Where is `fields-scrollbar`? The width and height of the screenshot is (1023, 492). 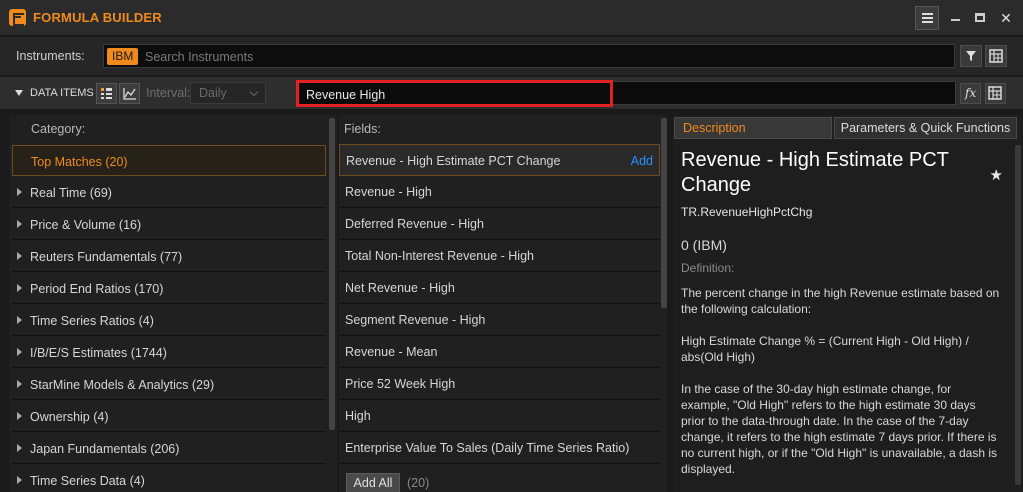
fields-scrollbar is located at coordinates (664, 213).